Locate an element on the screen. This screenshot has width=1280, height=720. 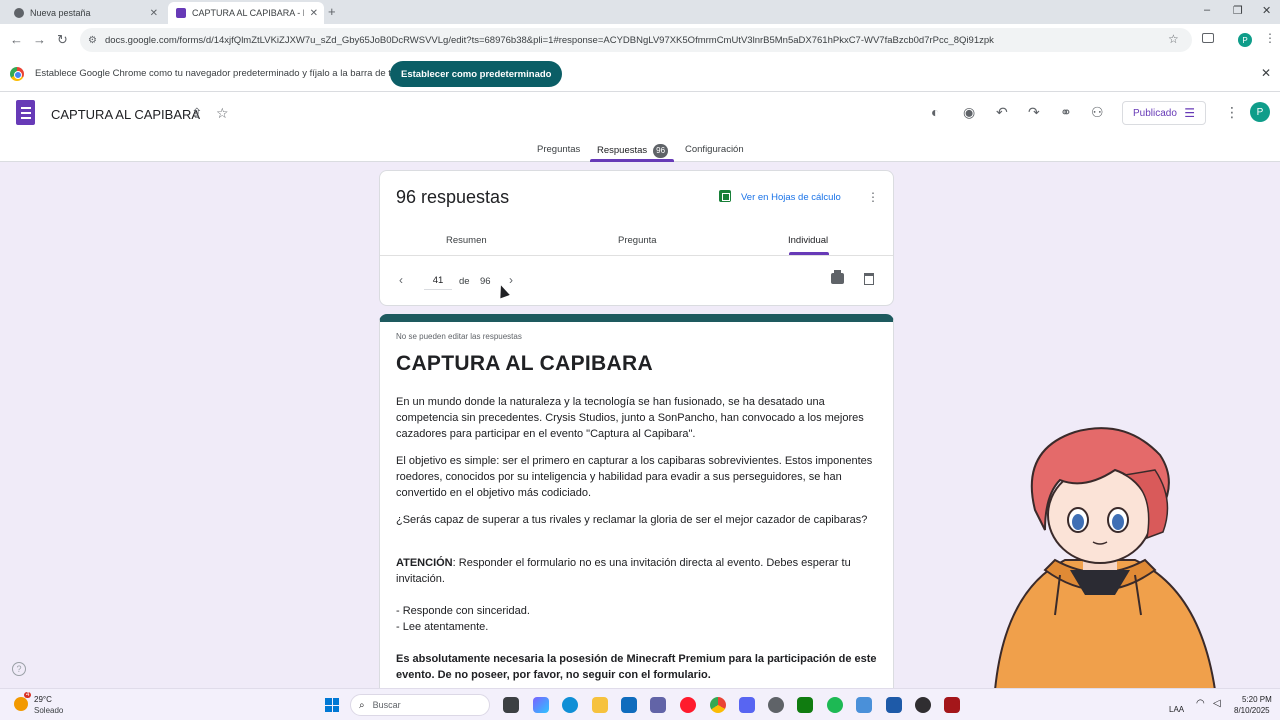
form-heading: CAPTURA AL CAPIBARA is located at coordinates (524, 363).